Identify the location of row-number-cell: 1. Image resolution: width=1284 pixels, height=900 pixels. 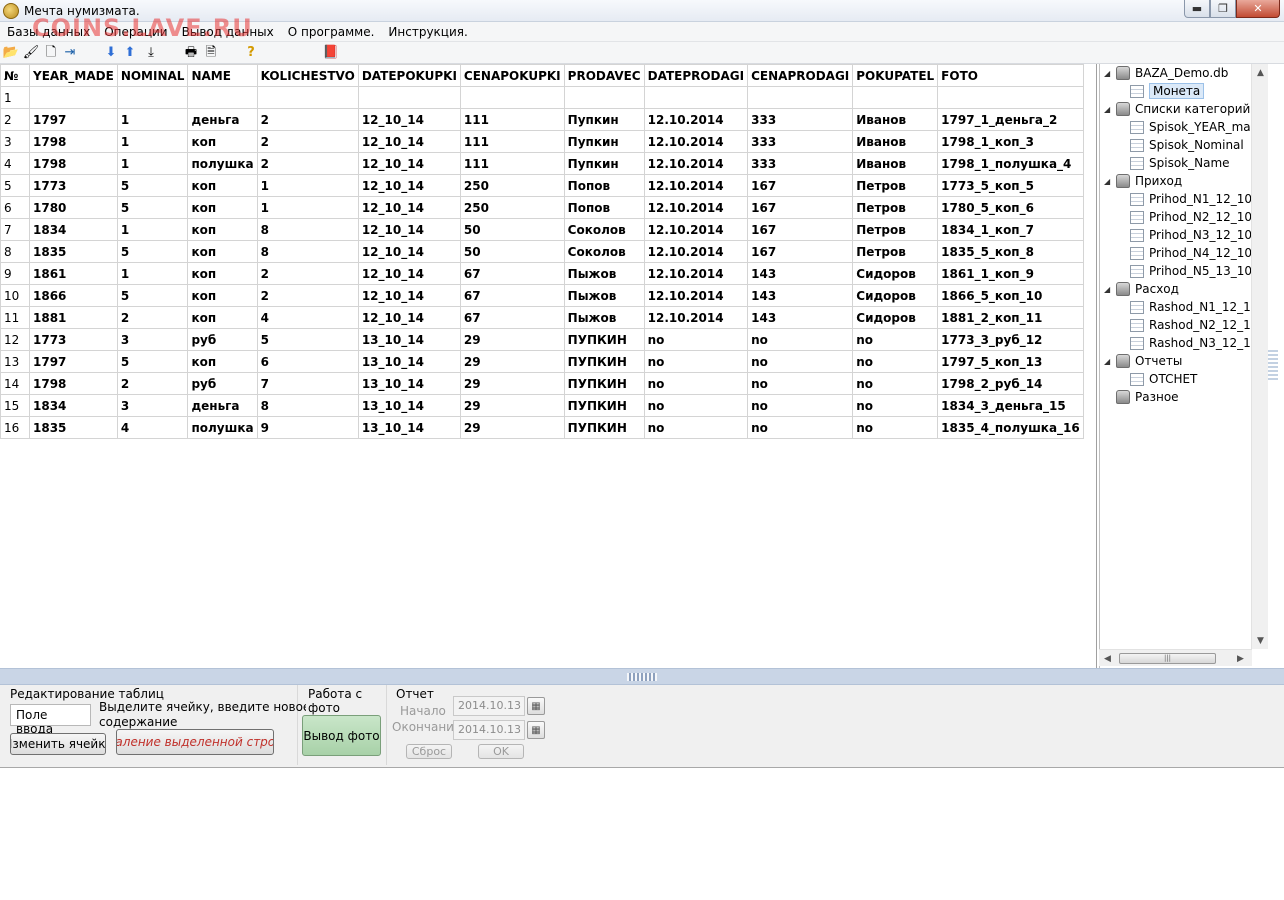
(15, 97).